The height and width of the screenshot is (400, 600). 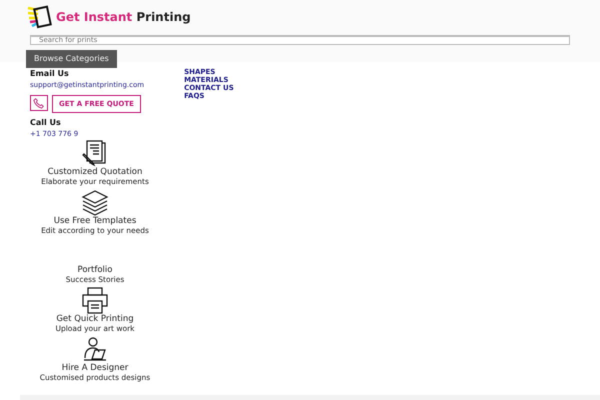 I want to click on email-label: Email Us, so click(x=50, y=74).